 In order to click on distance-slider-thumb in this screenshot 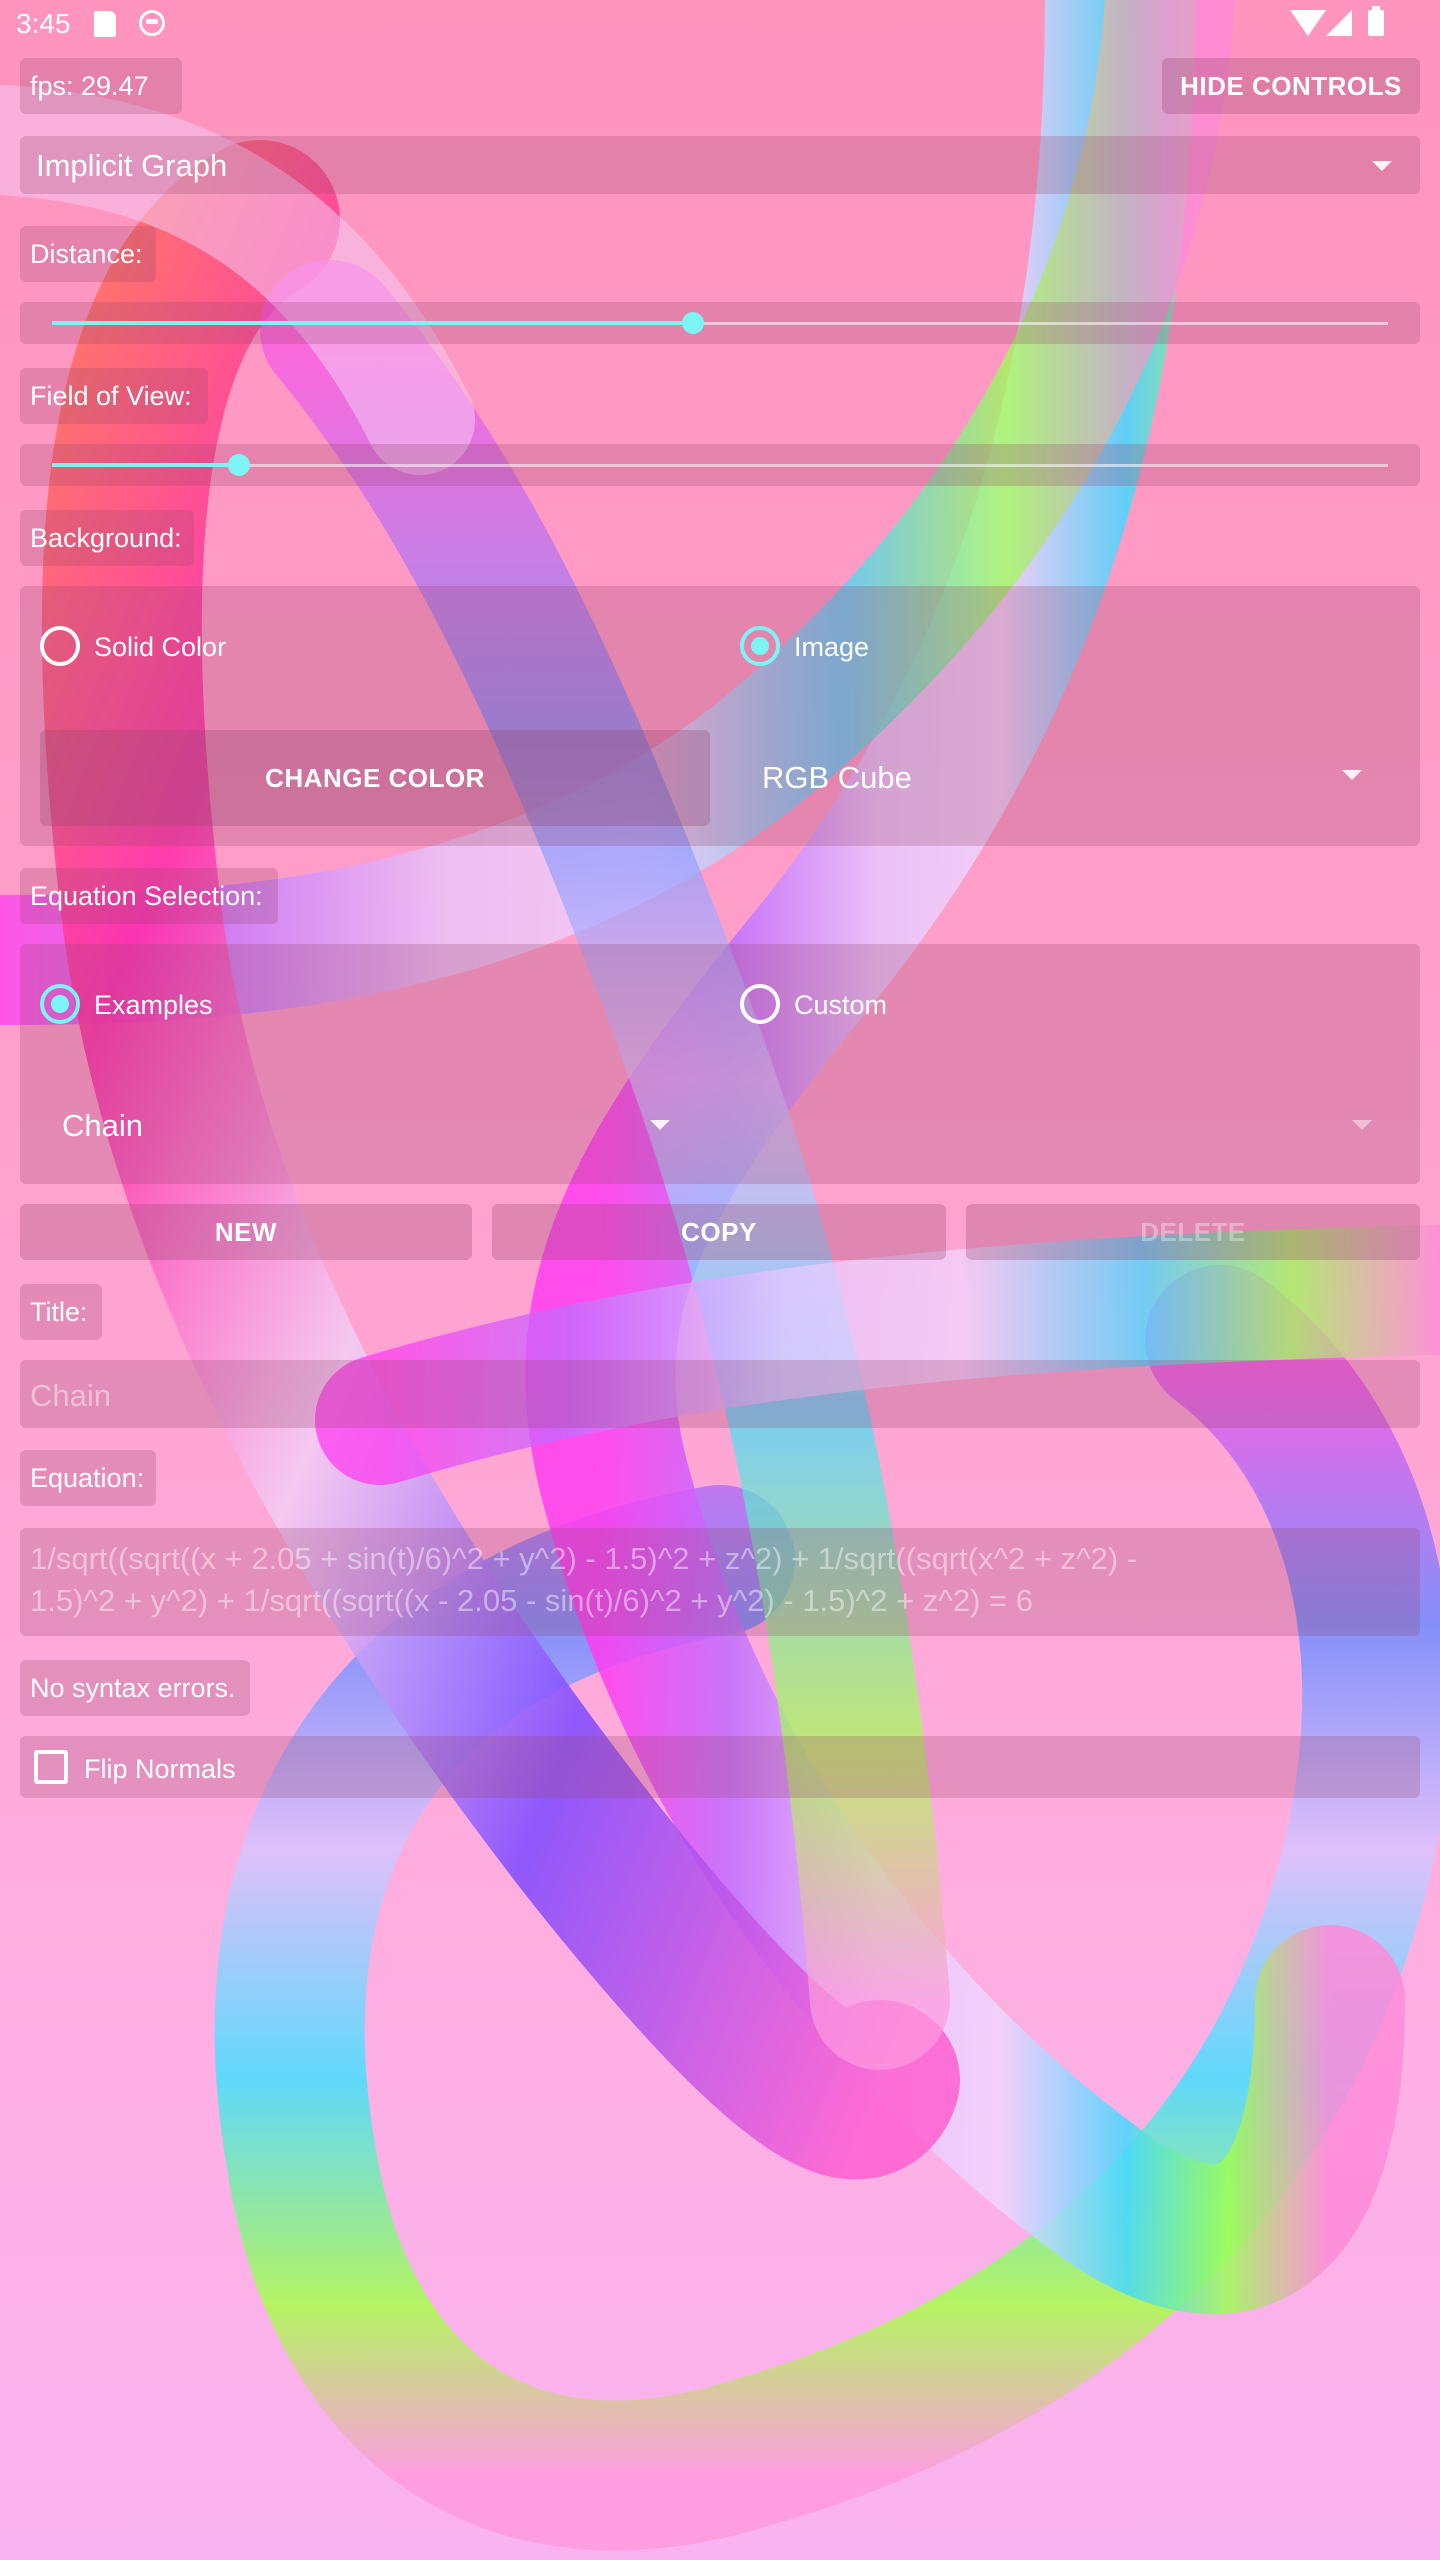, I will do `click(693, 323)`.